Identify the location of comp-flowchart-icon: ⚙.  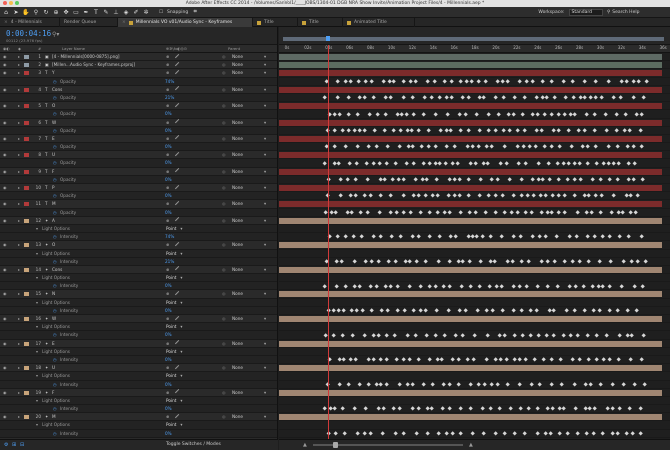
(6, 445).